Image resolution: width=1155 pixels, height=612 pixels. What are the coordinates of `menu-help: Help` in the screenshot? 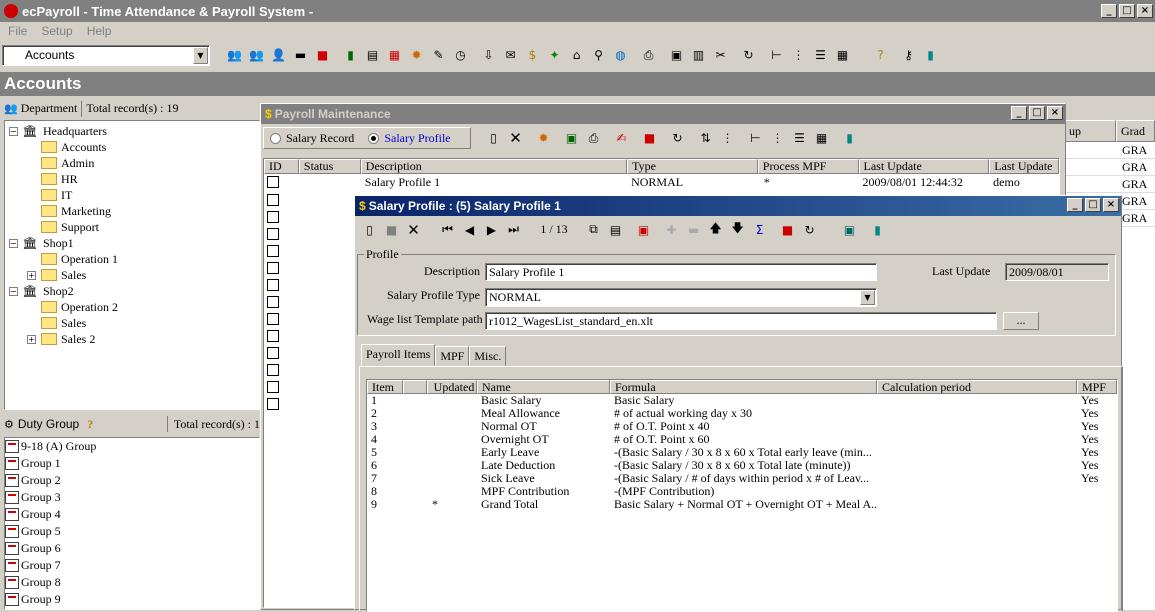 It's located at (99, 31).